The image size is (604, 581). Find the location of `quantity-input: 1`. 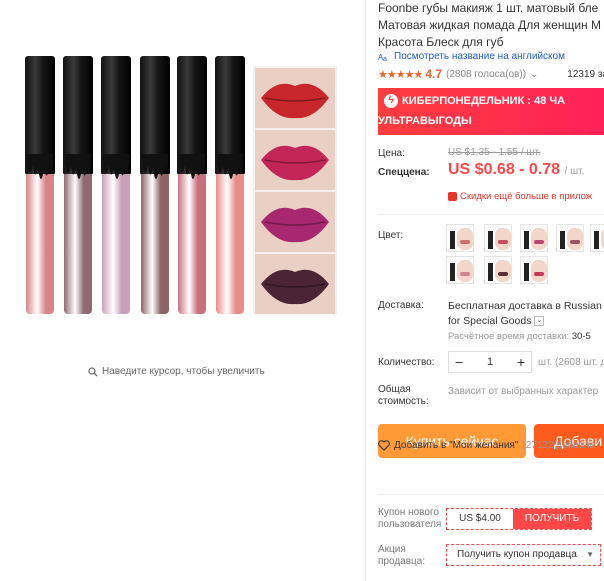

quantity-input: 1 is located at coordinates (490, 362).